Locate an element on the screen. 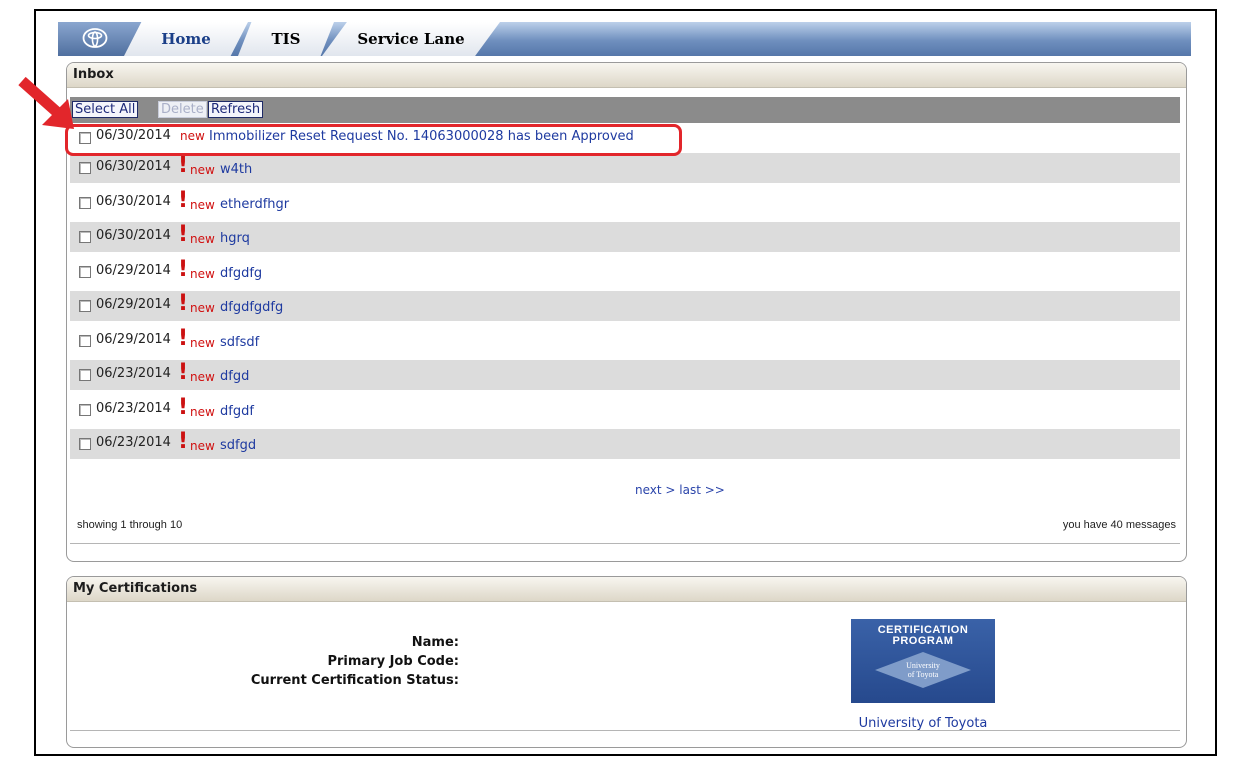 The image size is (1250, 766). message-subject-link: sdfgd is located at coordinates (238, 445).